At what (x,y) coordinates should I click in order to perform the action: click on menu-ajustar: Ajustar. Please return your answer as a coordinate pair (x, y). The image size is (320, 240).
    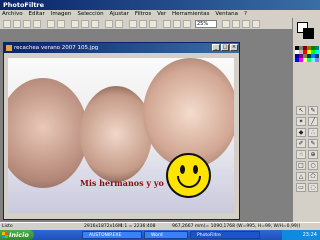
    Looking at the image, I should click on (118, 14).